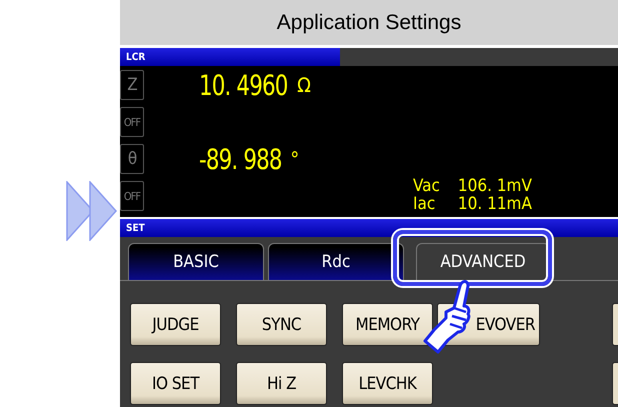  What do you see at coordinates (175, 383) in the screenshot?
I see `setting-button: IO SET` at bounding box center [175, 383].